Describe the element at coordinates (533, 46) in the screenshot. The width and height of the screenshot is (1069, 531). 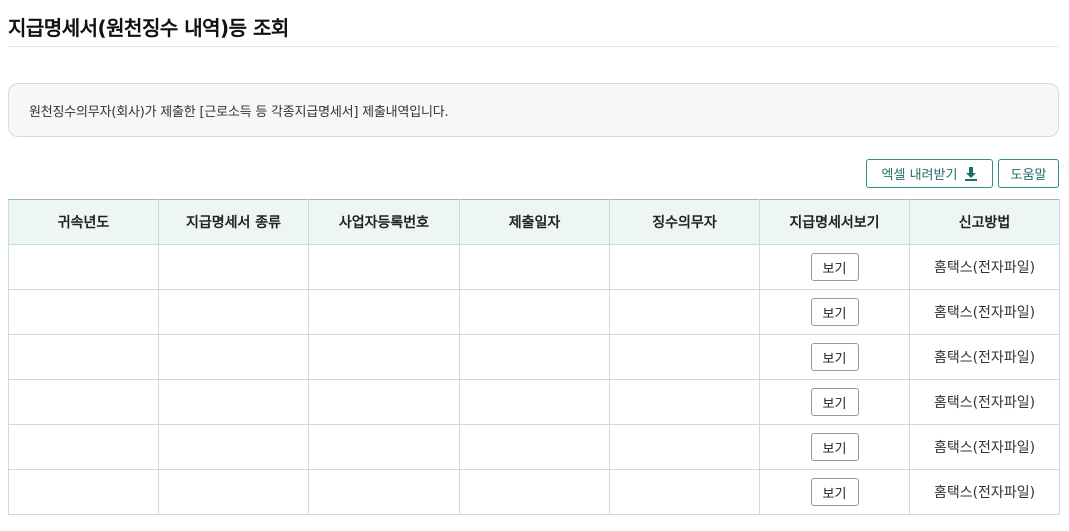
I see `title-divider` at that location.